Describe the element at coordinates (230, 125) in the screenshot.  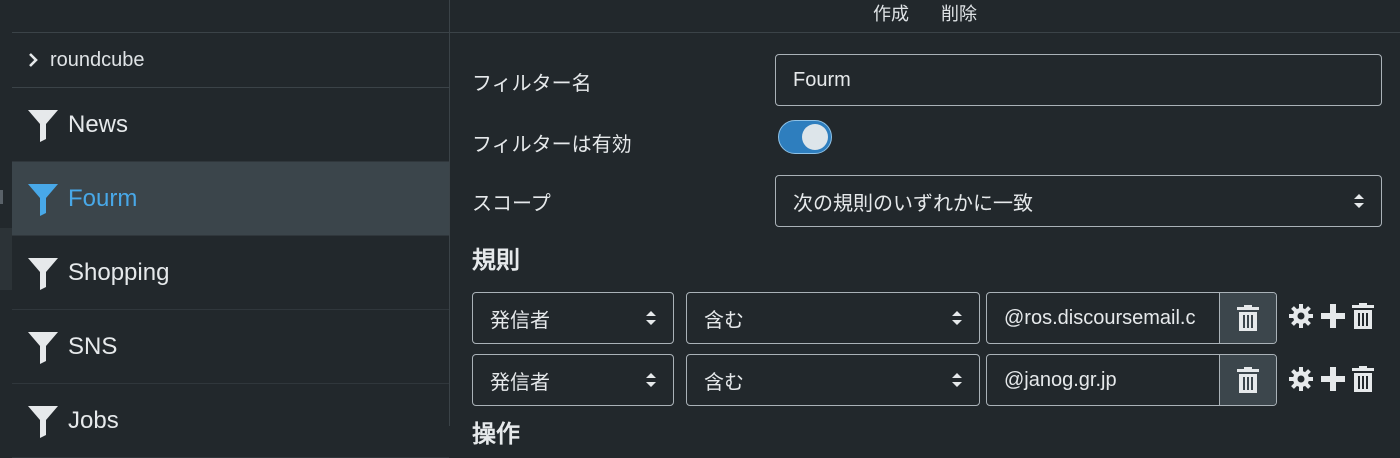
I see `sidebar-item-news: News` at that location.